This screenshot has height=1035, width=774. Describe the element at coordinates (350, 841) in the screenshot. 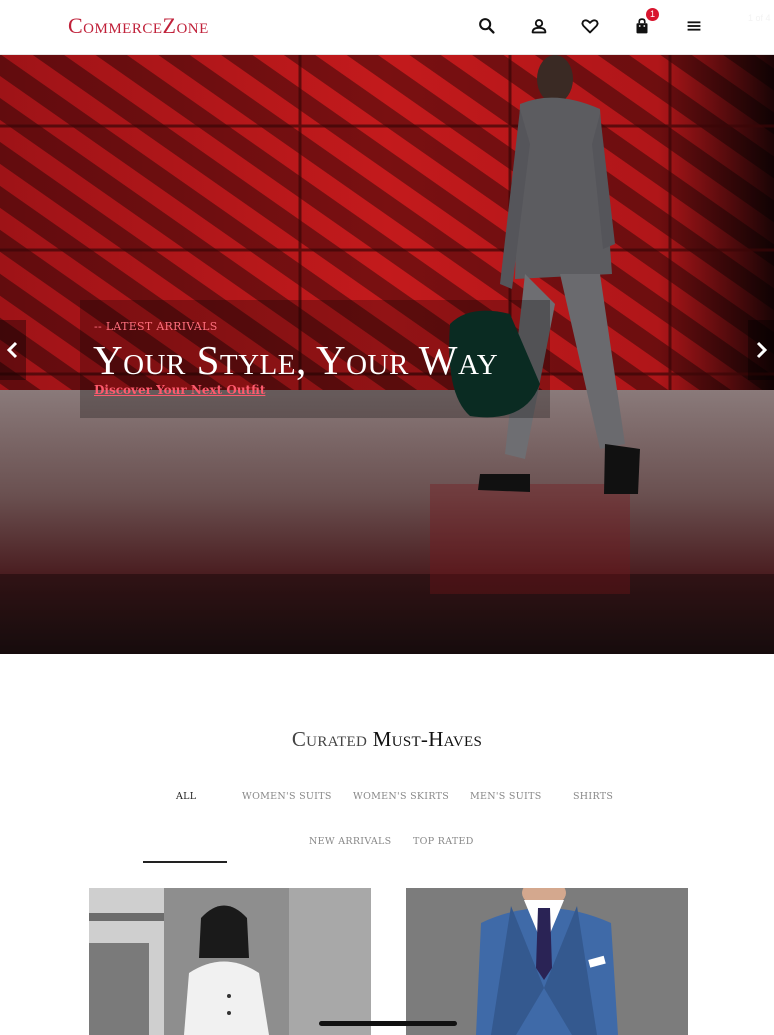

I see `tab-new-arrivals: NEW ARRIVALS` at that location.